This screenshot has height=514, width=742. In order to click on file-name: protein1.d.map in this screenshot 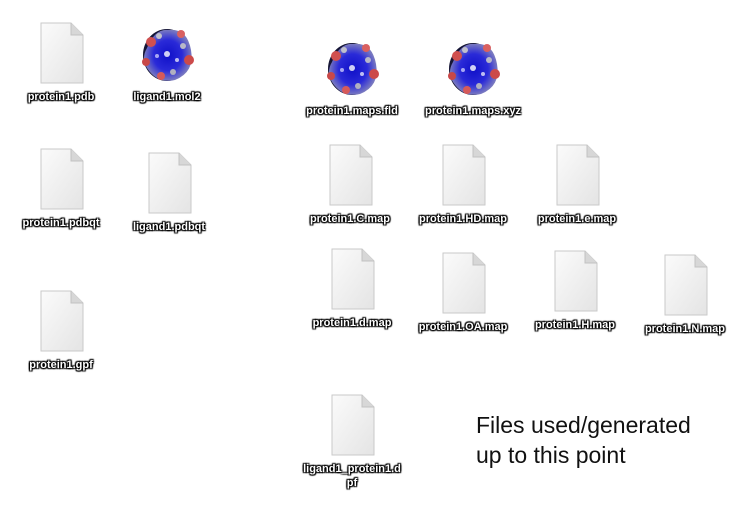, I will do `click(352, 323)`.